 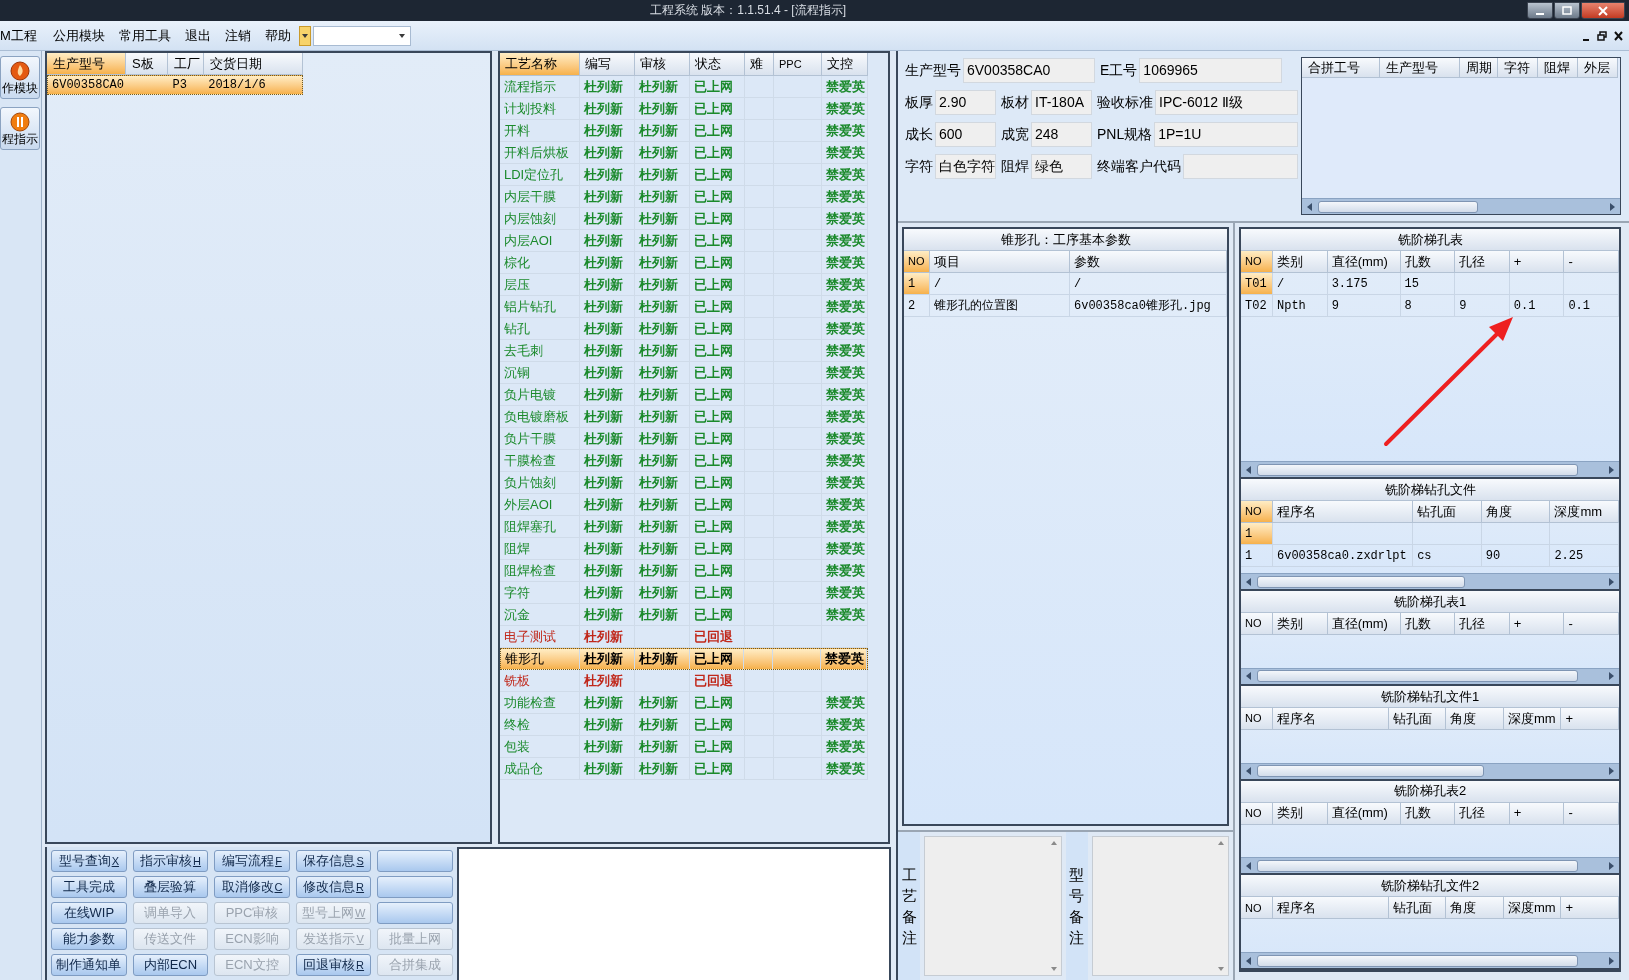 What do you see at coordinates (333, 887) in the screenshot?
I see `action-button: 修改信息R` at bounding box center [333, 887].